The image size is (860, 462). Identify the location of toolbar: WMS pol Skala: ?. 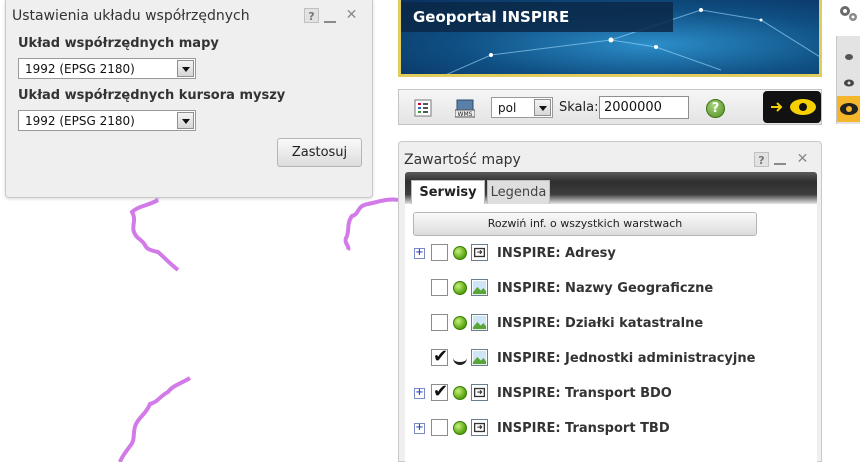
(610, 107).